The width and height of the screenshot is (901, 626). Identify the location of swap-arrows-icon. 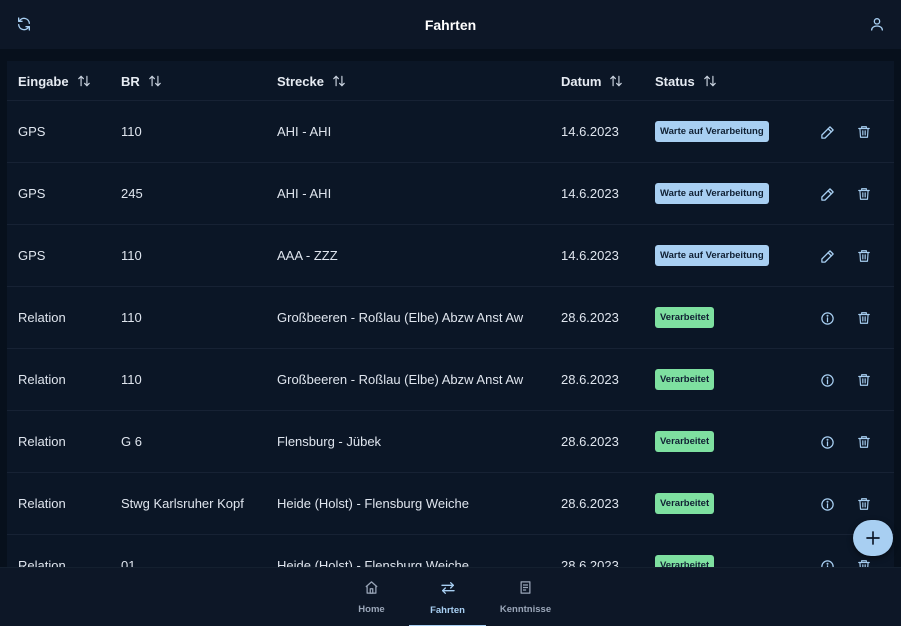
(447, 587).